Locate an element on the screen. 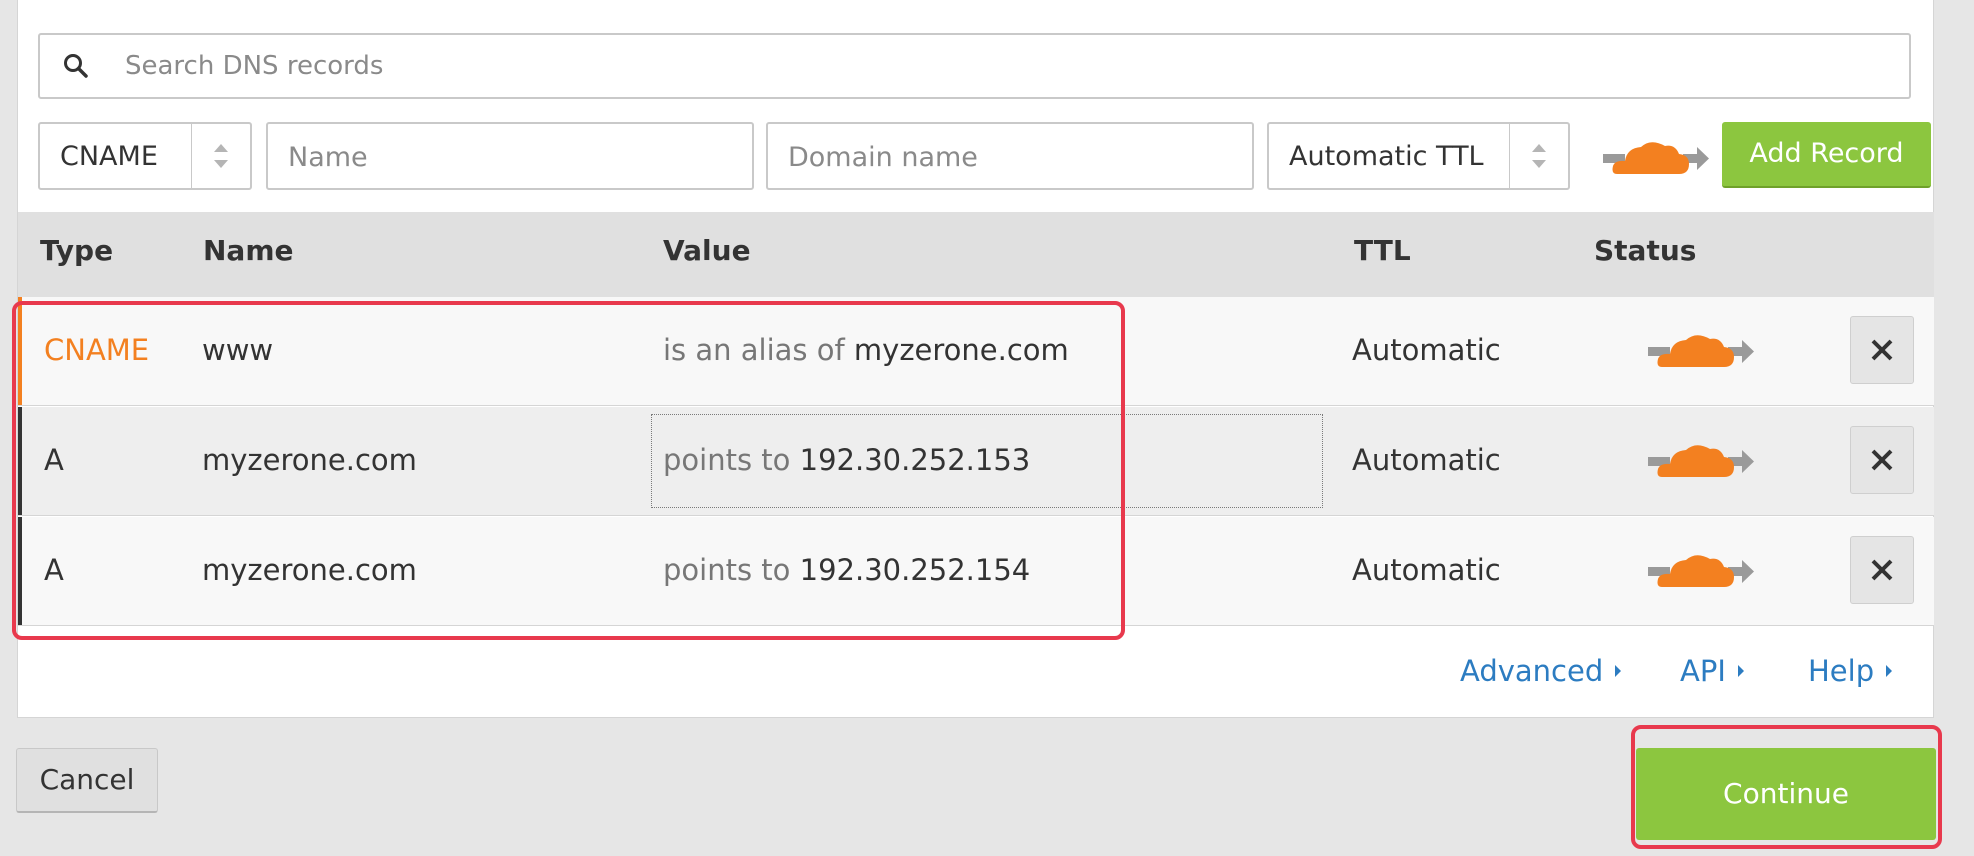 The width and height of the screenshot is (1974, 856). api-link: API is located at coordinates (1712, 671).